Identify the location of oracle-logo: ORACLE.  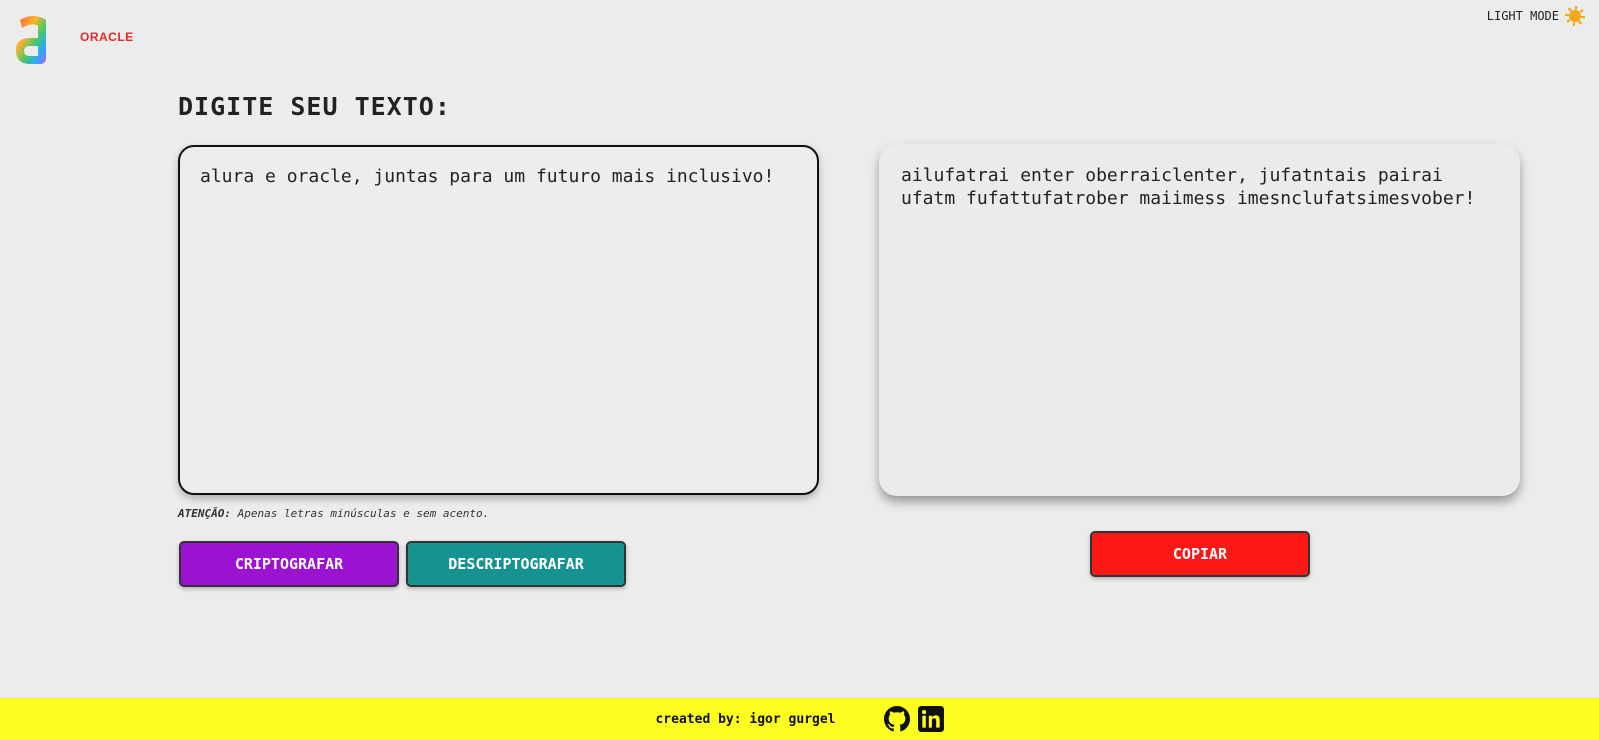
(107, 37).